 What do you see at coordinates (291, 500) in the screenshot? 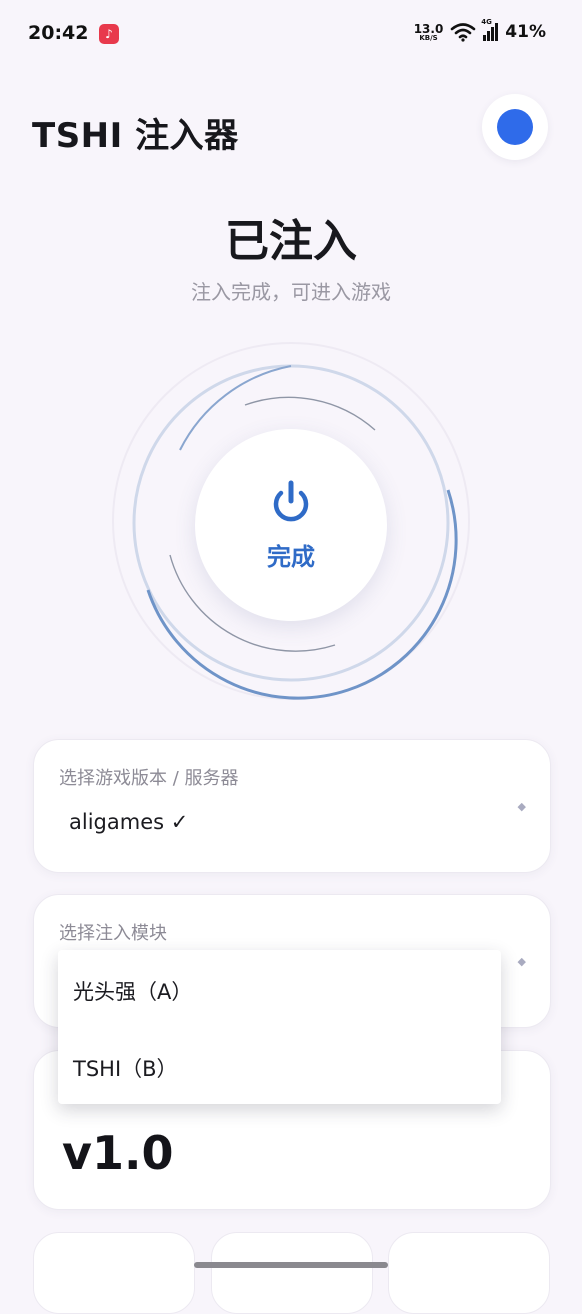
I see `power-icon` at bounding box center [291, 500].